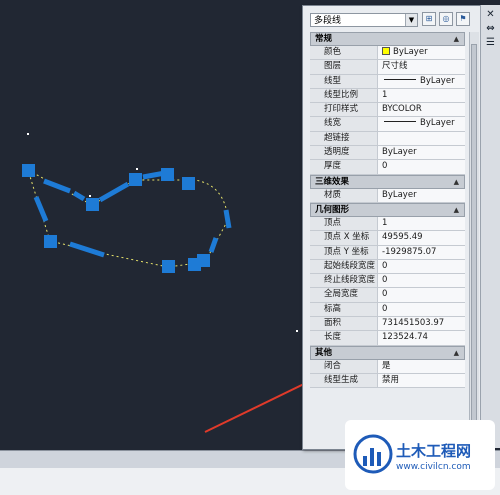  I want to click on property-row: 起始线段宽度 0, so click(387, 267).